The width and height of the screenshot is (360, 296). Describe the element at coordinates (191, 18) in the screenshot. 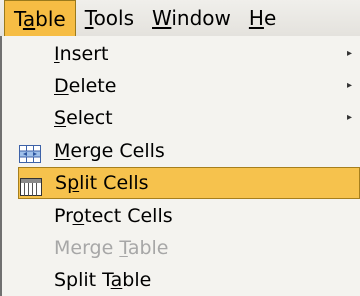

I see `menubar-window: Window` at that location.